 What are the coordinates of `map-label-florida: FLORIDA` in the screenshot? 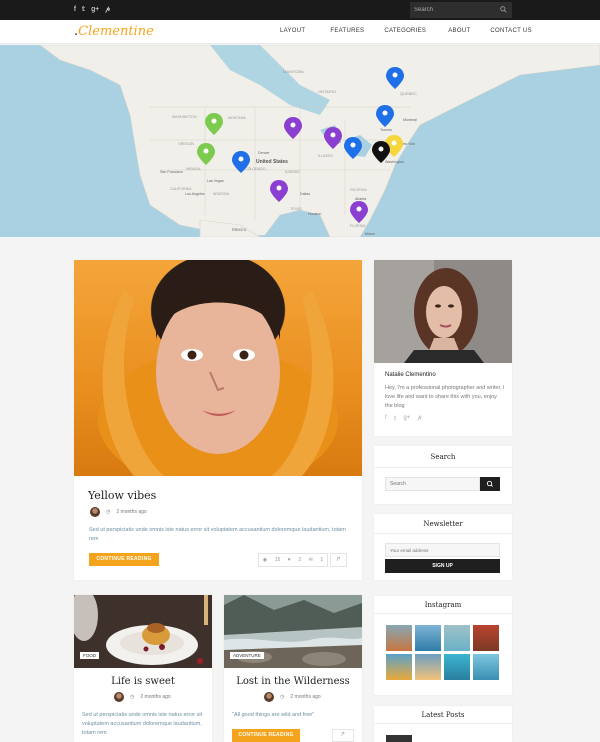 It's located at (358, 226).